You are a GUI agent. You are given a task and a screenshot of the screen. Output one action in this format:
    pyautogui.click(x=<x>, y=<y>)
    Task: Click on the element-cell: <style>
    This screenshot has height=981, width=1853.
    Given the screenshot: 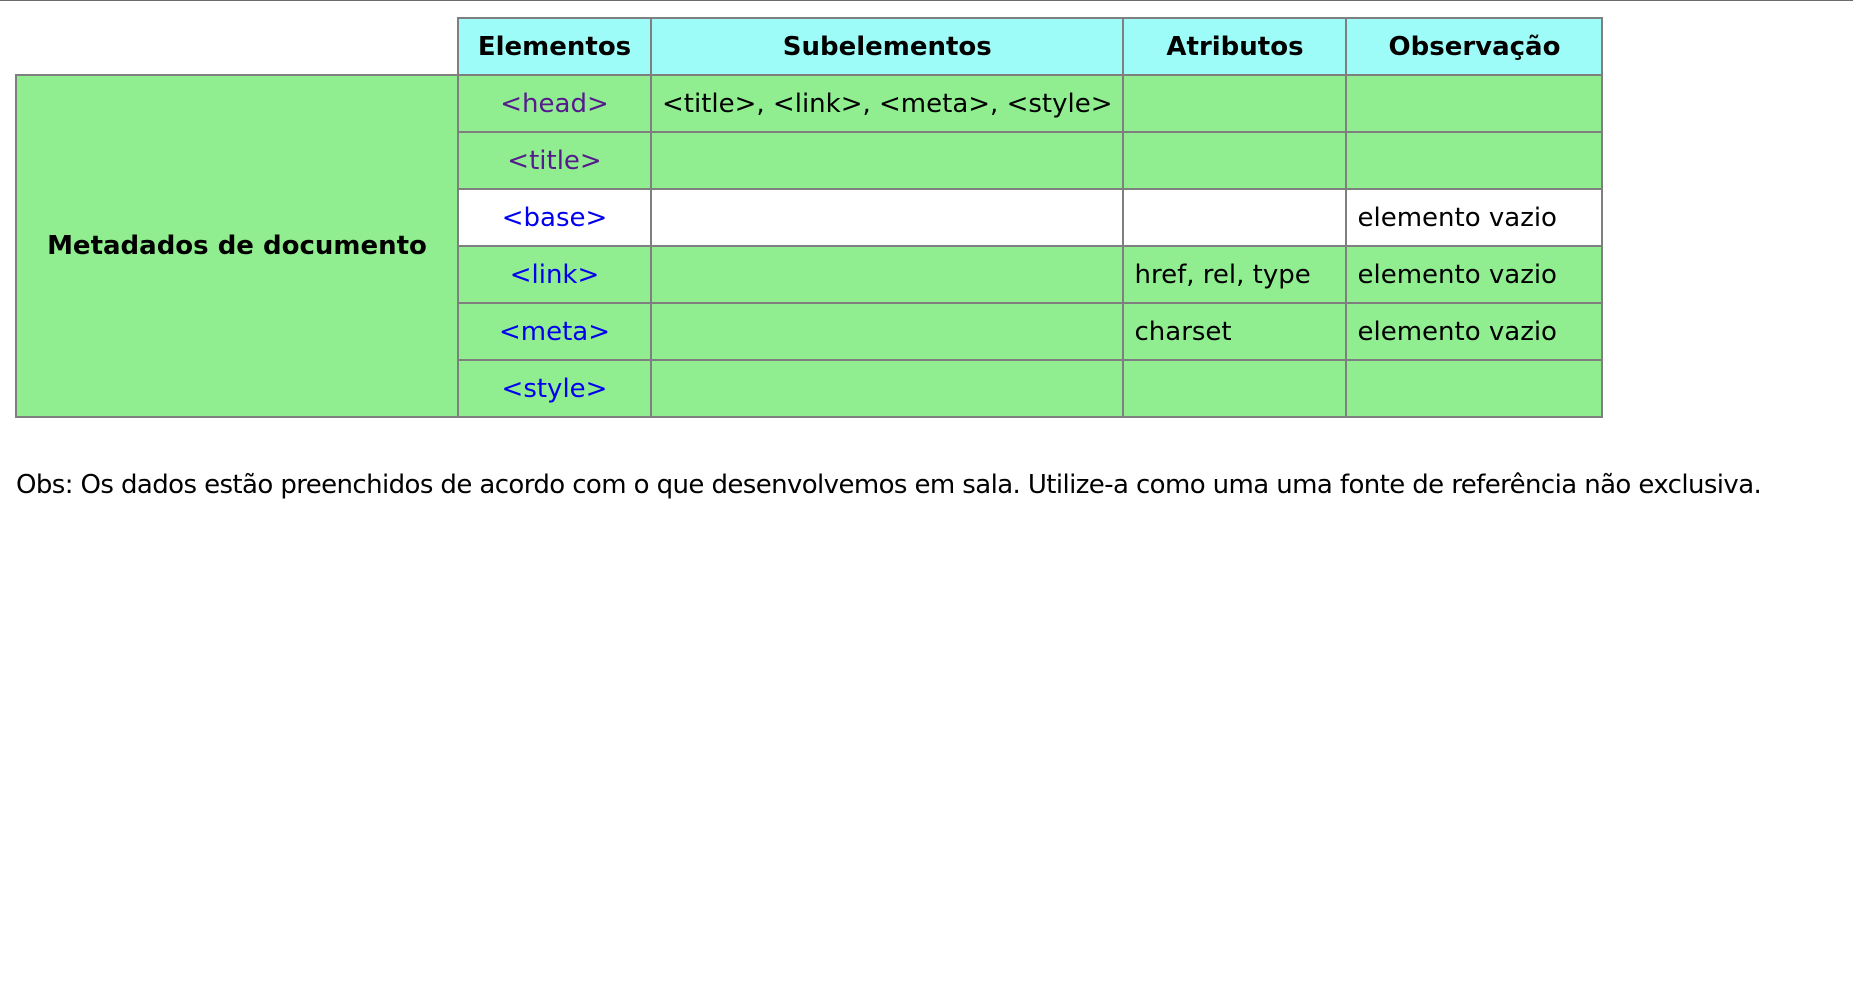 What is the action you would take?
    pyautogui.click(x=554, y=388)
    